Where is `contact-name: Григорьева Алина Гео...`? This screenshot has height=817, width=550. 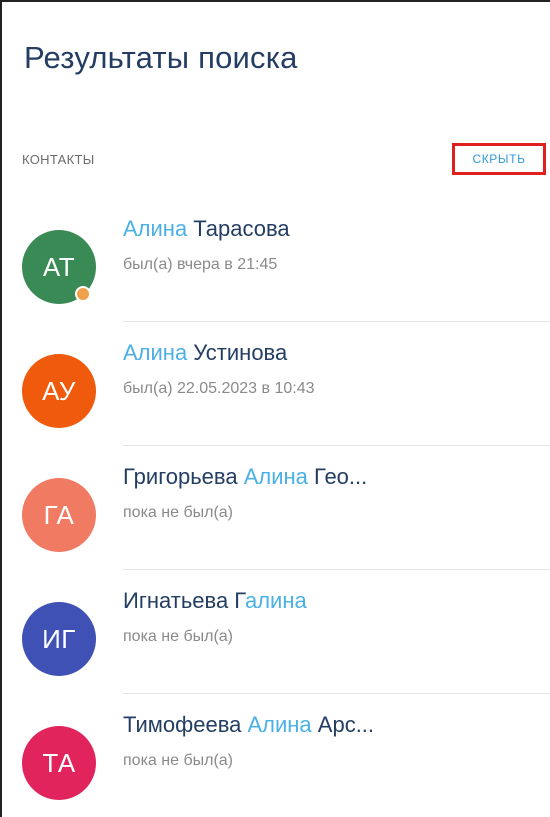 contact-name: Григорьева Алина Гео... is located at coordinates (245, 477).